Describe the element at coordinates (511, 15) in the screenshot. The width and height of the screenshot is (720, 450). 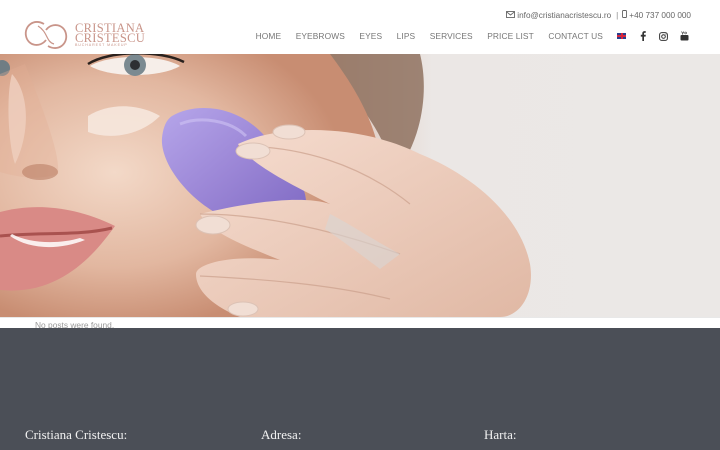
I see `envelope-icon` at that location.